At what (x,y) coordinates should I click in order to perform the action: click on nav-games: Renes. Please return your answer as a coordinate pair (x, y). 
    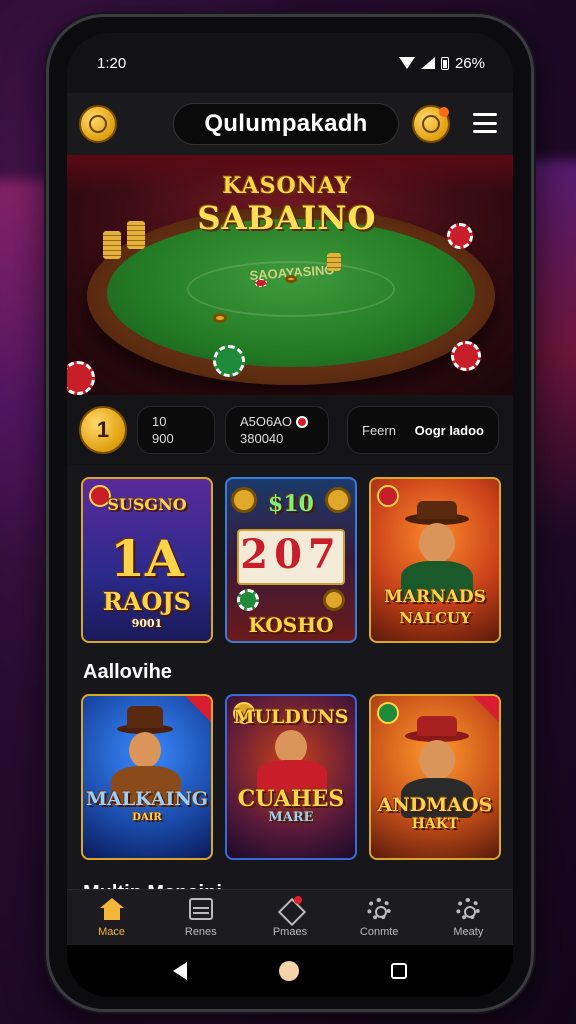
    Looking at the image, I should click on (201, 917).